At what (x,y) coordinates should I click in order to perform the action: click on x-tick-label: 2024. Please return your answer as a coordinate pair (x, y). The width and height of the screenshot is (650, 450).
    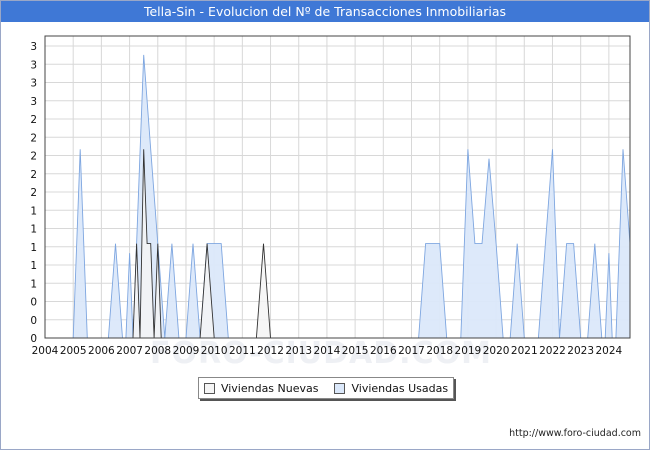
    Looking at the image, I should click on (608, 351).